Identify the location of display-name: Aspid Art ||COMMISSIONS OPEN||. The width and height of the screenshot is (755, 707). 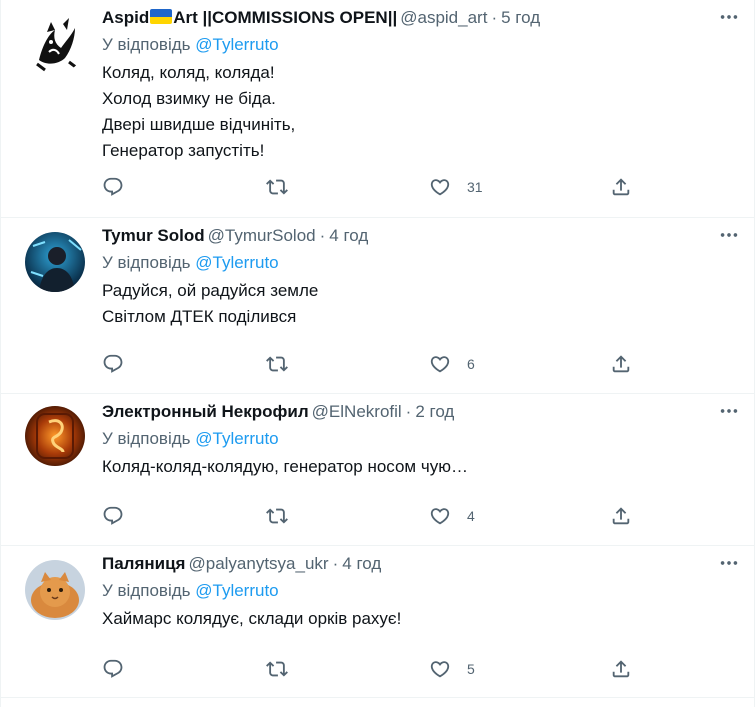
(249, 17).